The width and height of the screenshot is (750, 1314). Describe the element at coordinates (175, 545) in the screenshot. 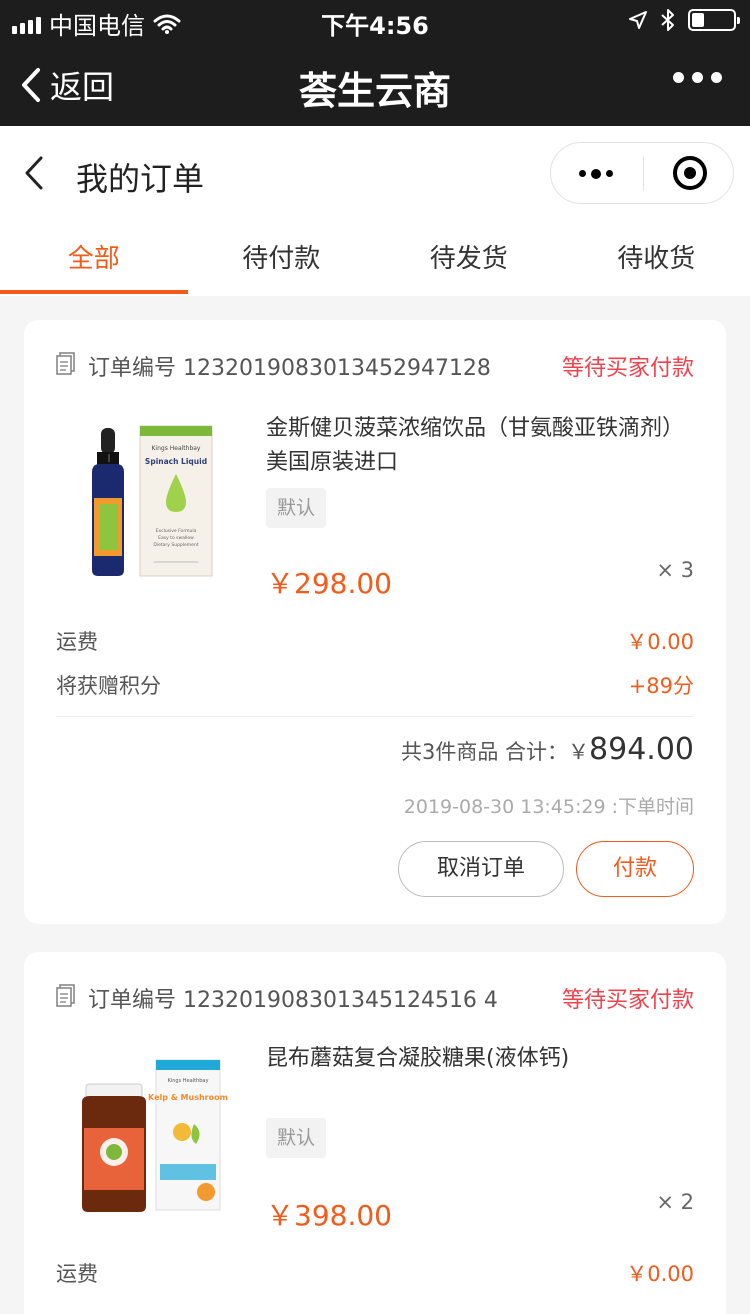

I see `box-fine-text: Dietary Supplement` at that location.